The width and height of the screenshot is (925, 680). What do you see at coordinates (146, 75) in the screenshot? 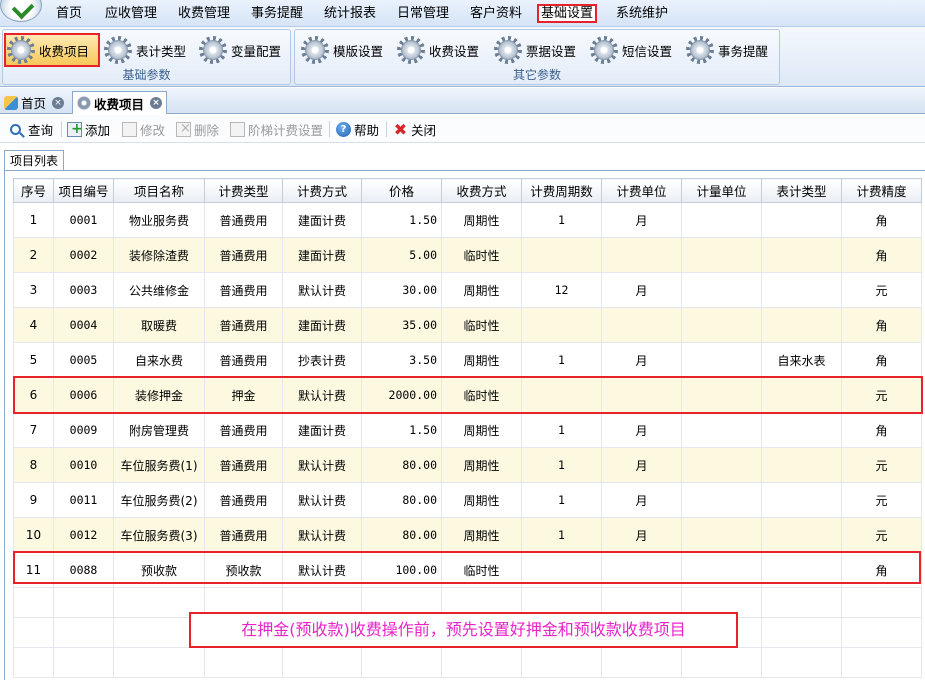
I see `ribbon-group-label: 基础参数` at bounding box center [146, 75].